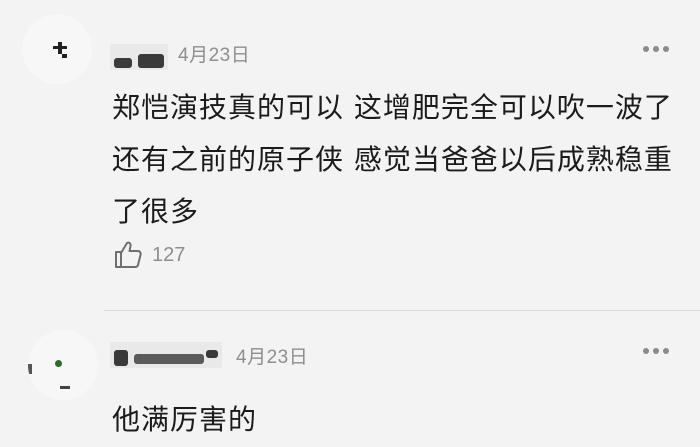 This screenshot has width=700, height=447. What do you see at coordinates (392, 107) in the screenshot?
I see `comment-line: 郑恺演技真的可以 这增肥完全可以吹一波了` at bounding box center [392, 107].